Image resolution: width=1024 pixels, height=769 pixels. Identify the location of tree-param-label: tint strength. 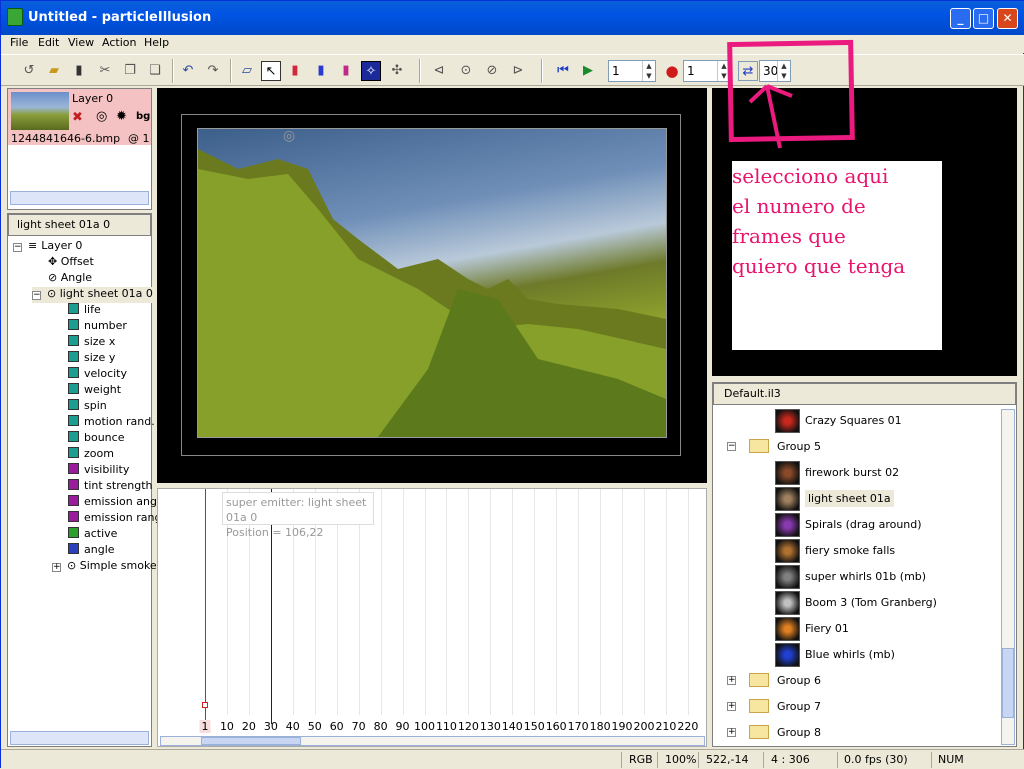
(118, 485).